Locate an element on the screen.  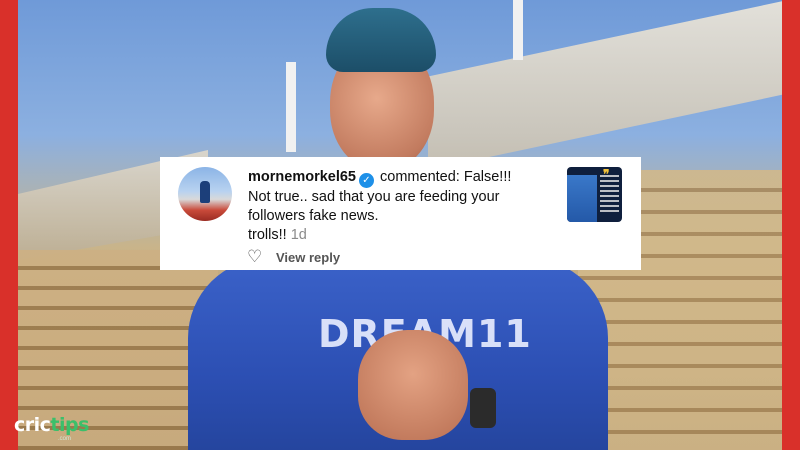
logo-domain: .com is located at coordinates (65, 439).